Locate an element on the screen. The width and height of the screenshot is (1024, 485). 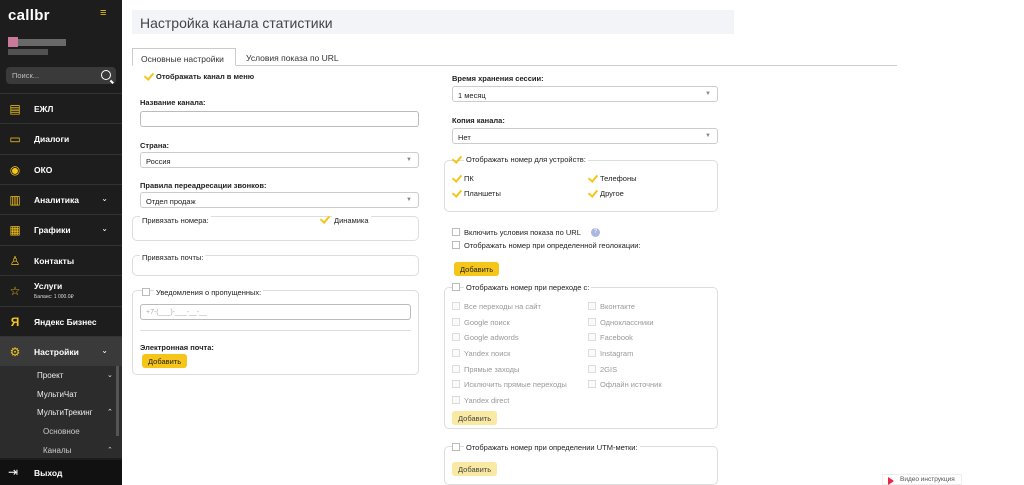
star-icon: ☆ is located at coordinates (15, 291).